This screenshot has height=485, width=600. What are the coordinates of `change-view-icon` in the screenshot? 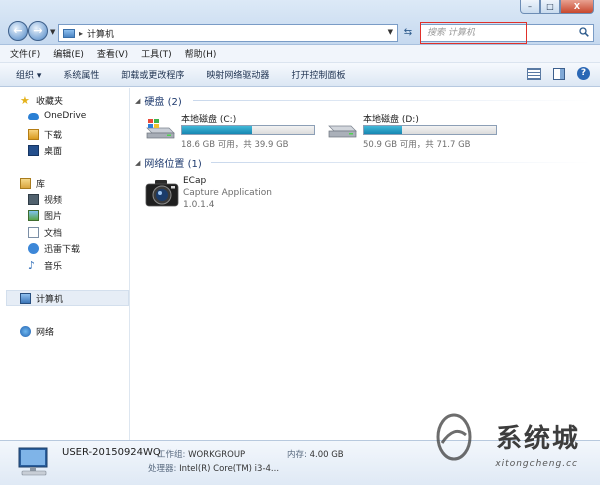 It's located at (534, 73).